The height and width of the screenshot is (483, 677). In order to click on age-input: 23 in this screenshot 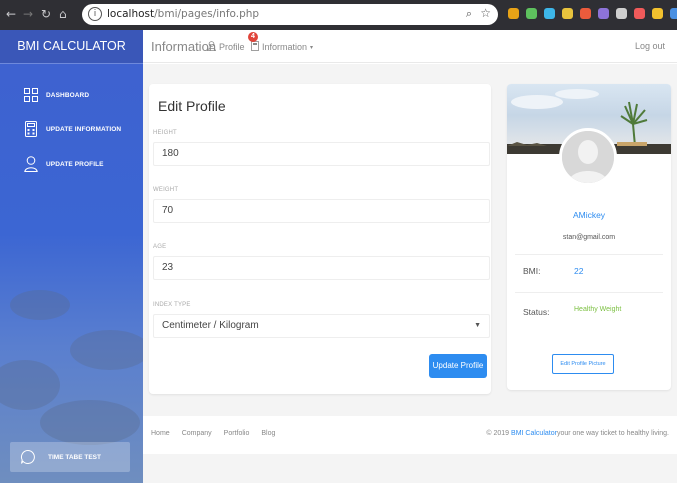, I will do `click(321, 268)`.